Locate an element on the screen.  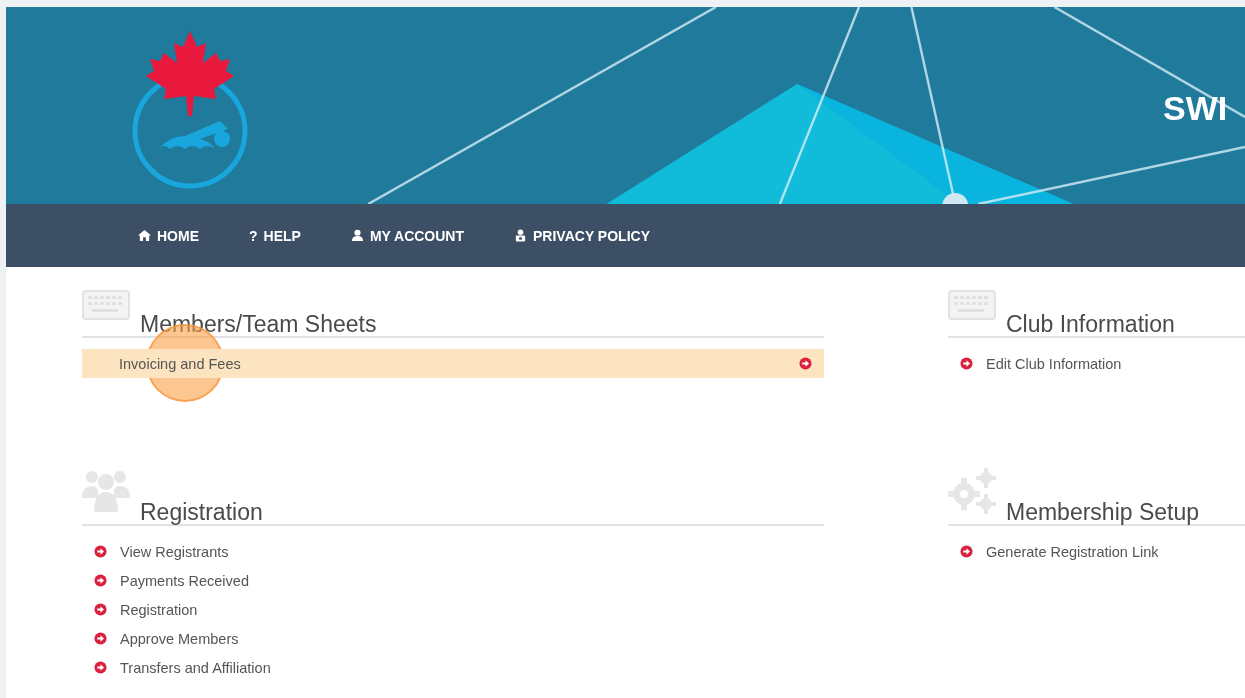
menu-link: Payments Received is located at coordinates (453, 580).